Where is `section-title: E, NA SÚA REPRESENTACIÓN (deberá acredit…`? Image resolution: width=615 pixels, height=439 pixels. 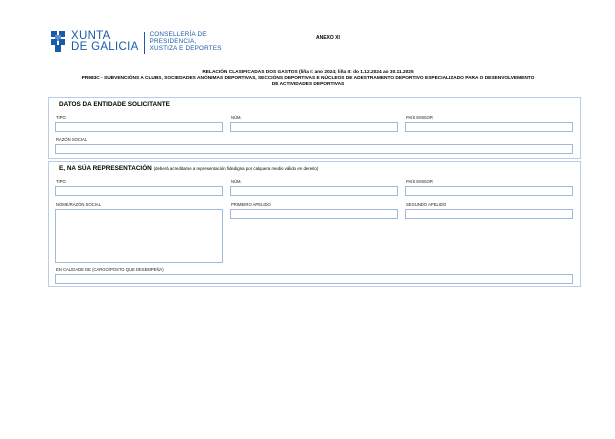
section-title: E, NA SÚA REPRESENTACIÓN (deberá acredit… is located at coordinates (189, 168).